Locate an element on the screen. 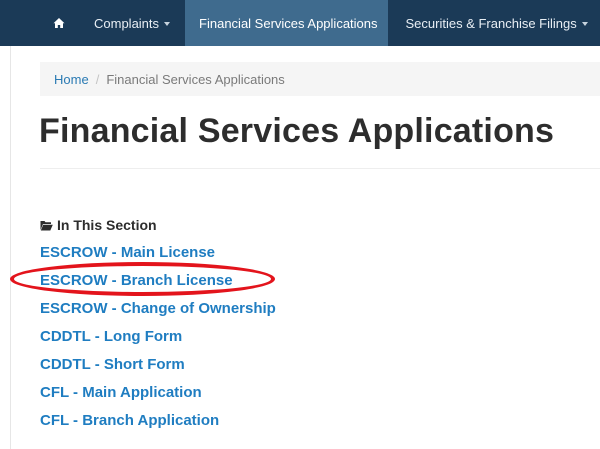 The image size is (600, 449). breadcrumb: Home / Financial Services Applications is located at coordinates (320, 79).